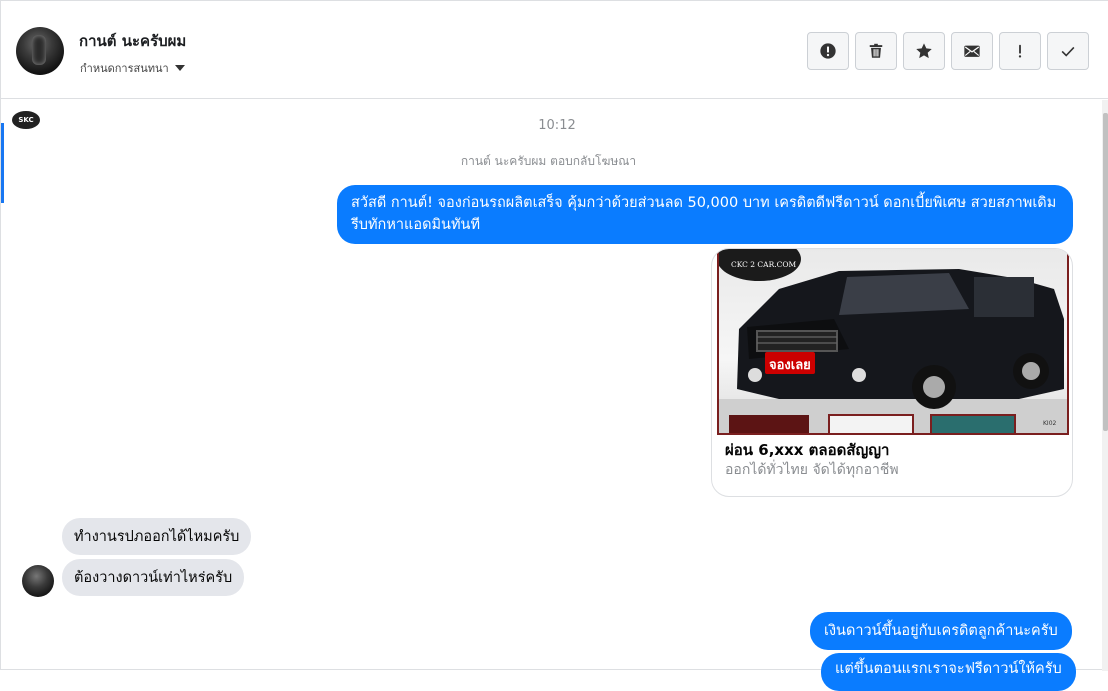 Image resolution: width=1108 pixels, height=691 pixels. I want to click on truck-image: CKC 2 CAR.COM จองเลย KI02, so click(893, 341).